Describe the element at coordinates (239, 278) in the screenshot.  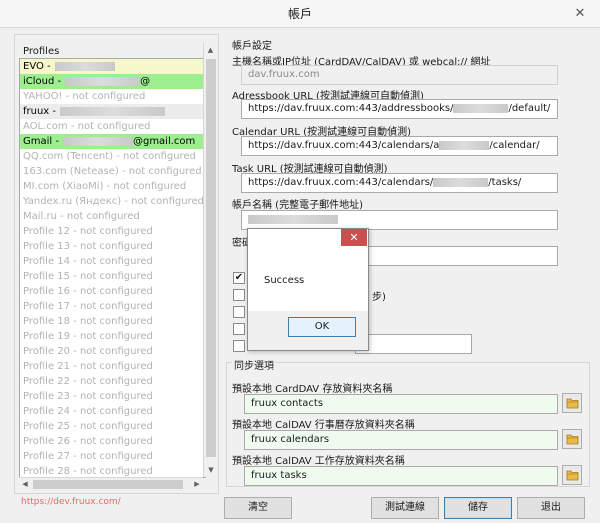
I see `option-checkbox: ✔` at that location.